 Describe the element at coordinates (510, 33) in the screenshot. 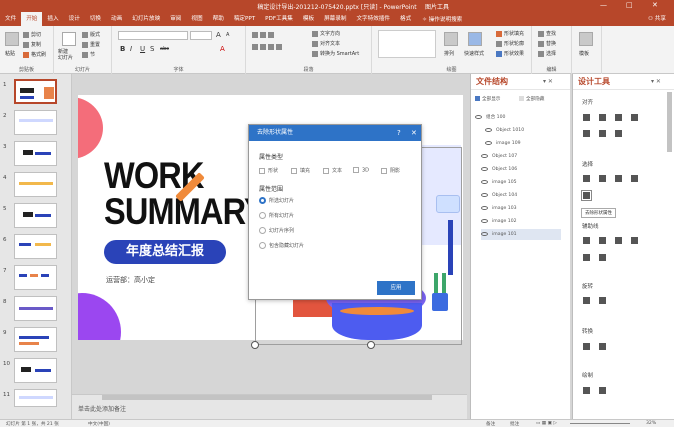

I see `shape-fill-button: 形状填充` at that location.